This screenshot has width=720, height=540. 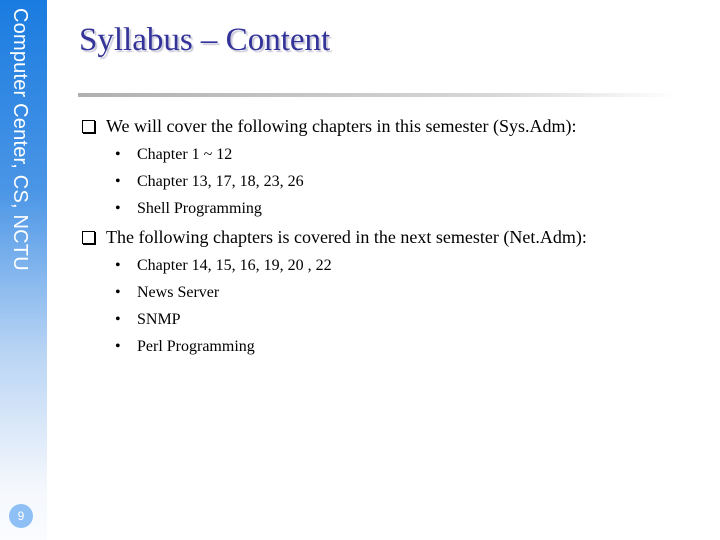 What do you see at coordinates (196, 346) in the screenshot?
I see `list-item-text: Perl Programming` at bounding box center [196, 346].